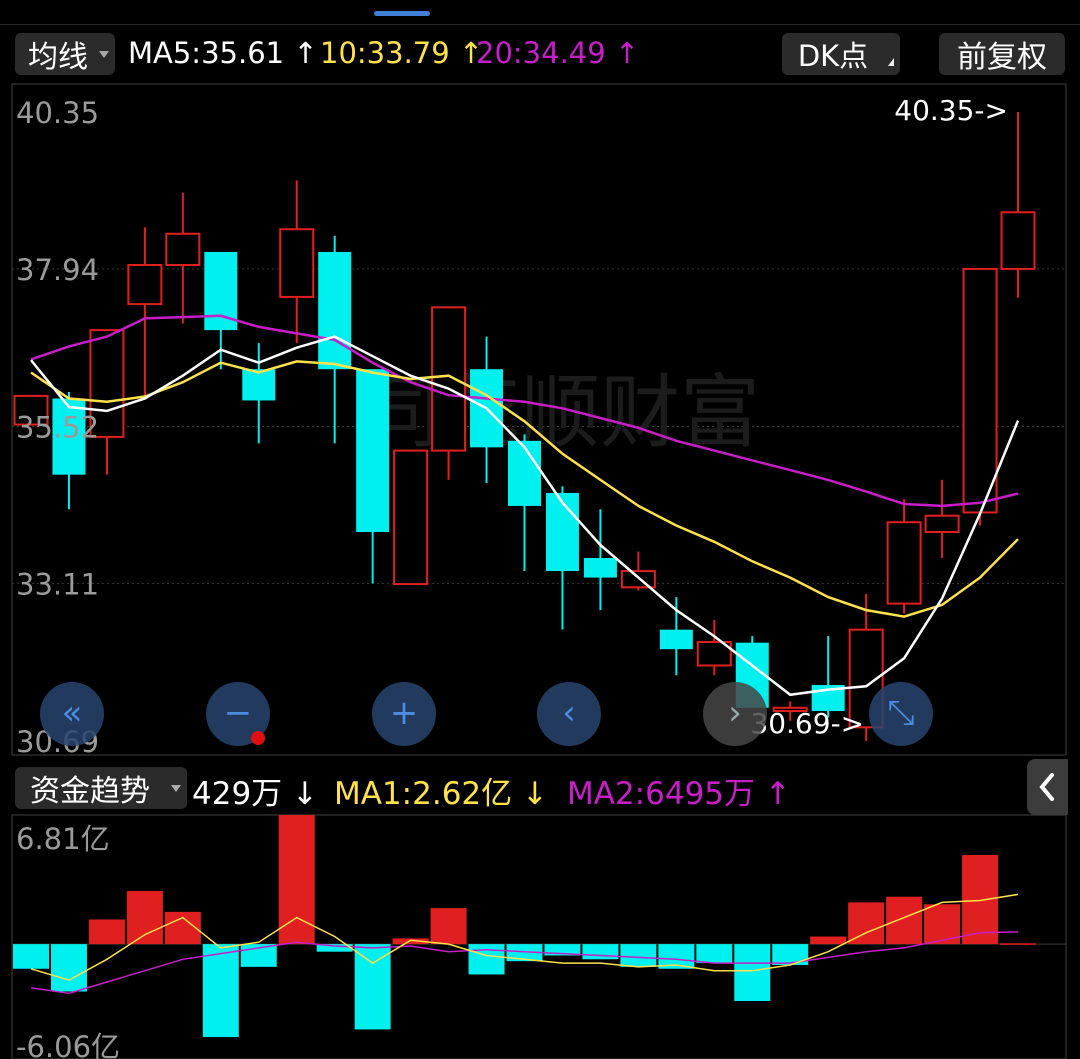 This screenshot has width=1080, height=1059. I want to click on sub-indicator-select: 资金趋势, so click(101, 788).